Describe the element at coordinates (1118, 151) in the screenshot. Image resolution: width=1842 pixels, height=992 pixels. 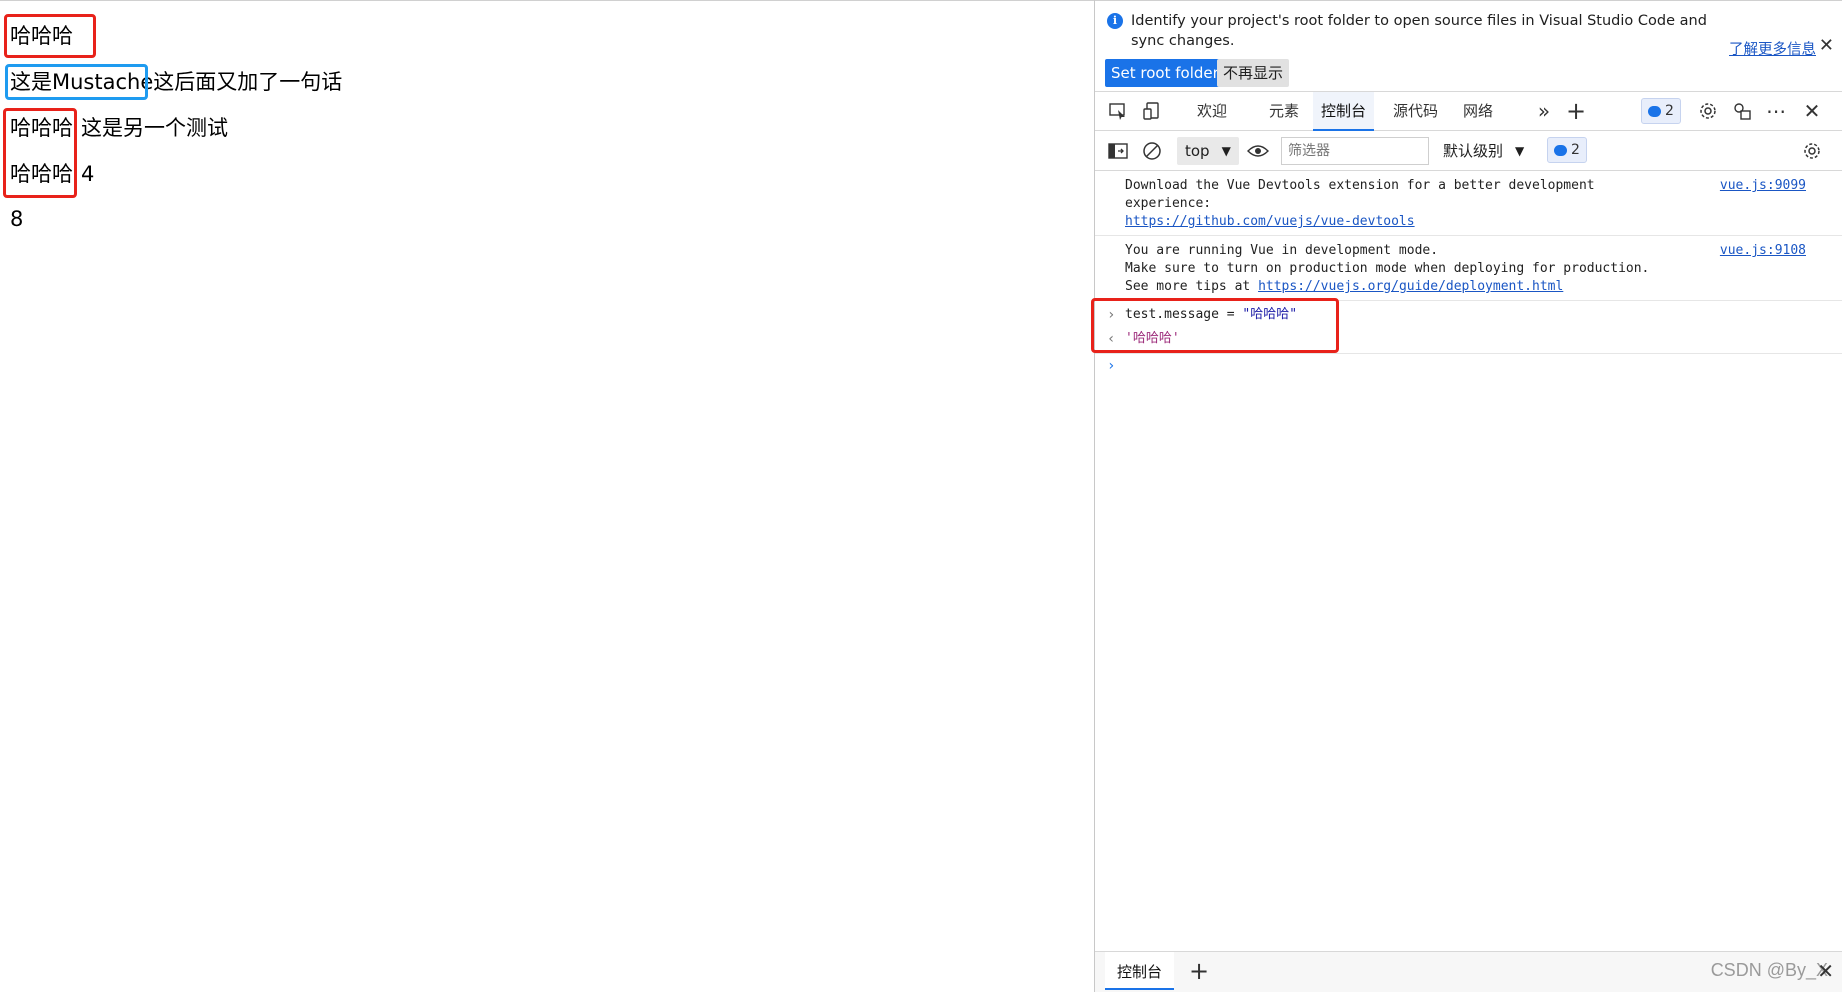
I see `sidebar-toggle-icon` at that location.